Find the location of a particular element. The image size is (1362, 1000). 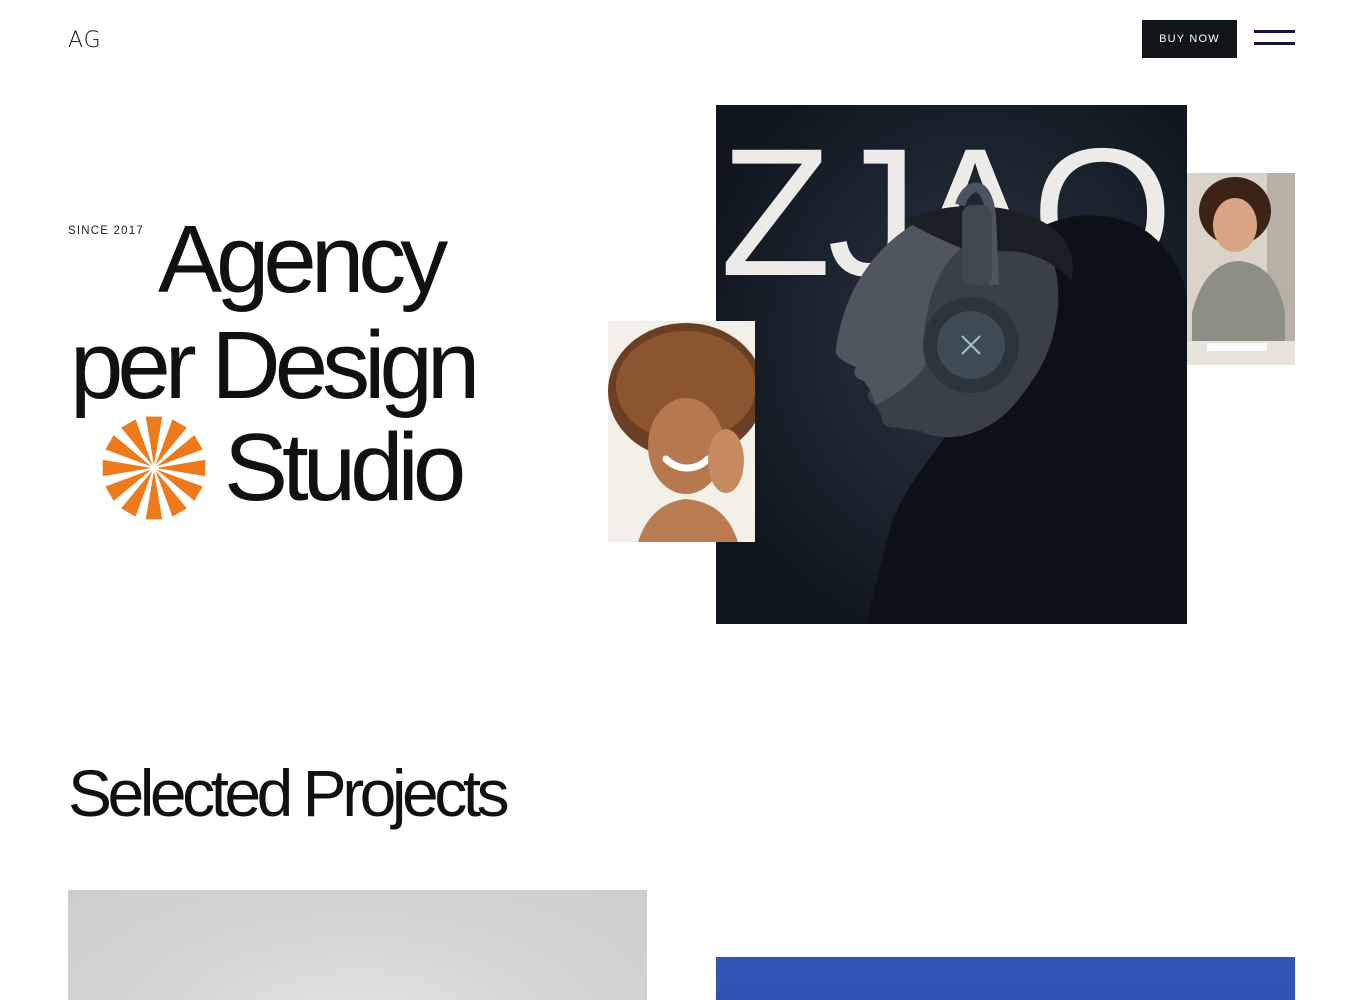

hamburger-menu-icon is located at coordinates (1274, 38).